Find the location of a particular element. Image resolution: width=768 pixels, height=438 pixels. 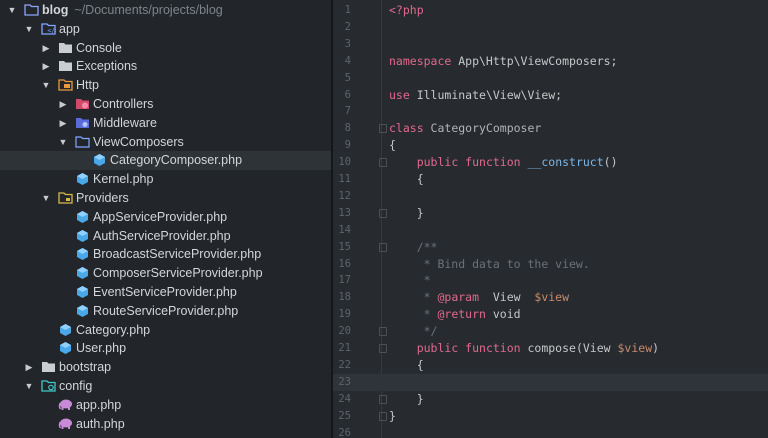

tree-item-label: RouteServiceProvider.php is located at coordinates (165, 311).